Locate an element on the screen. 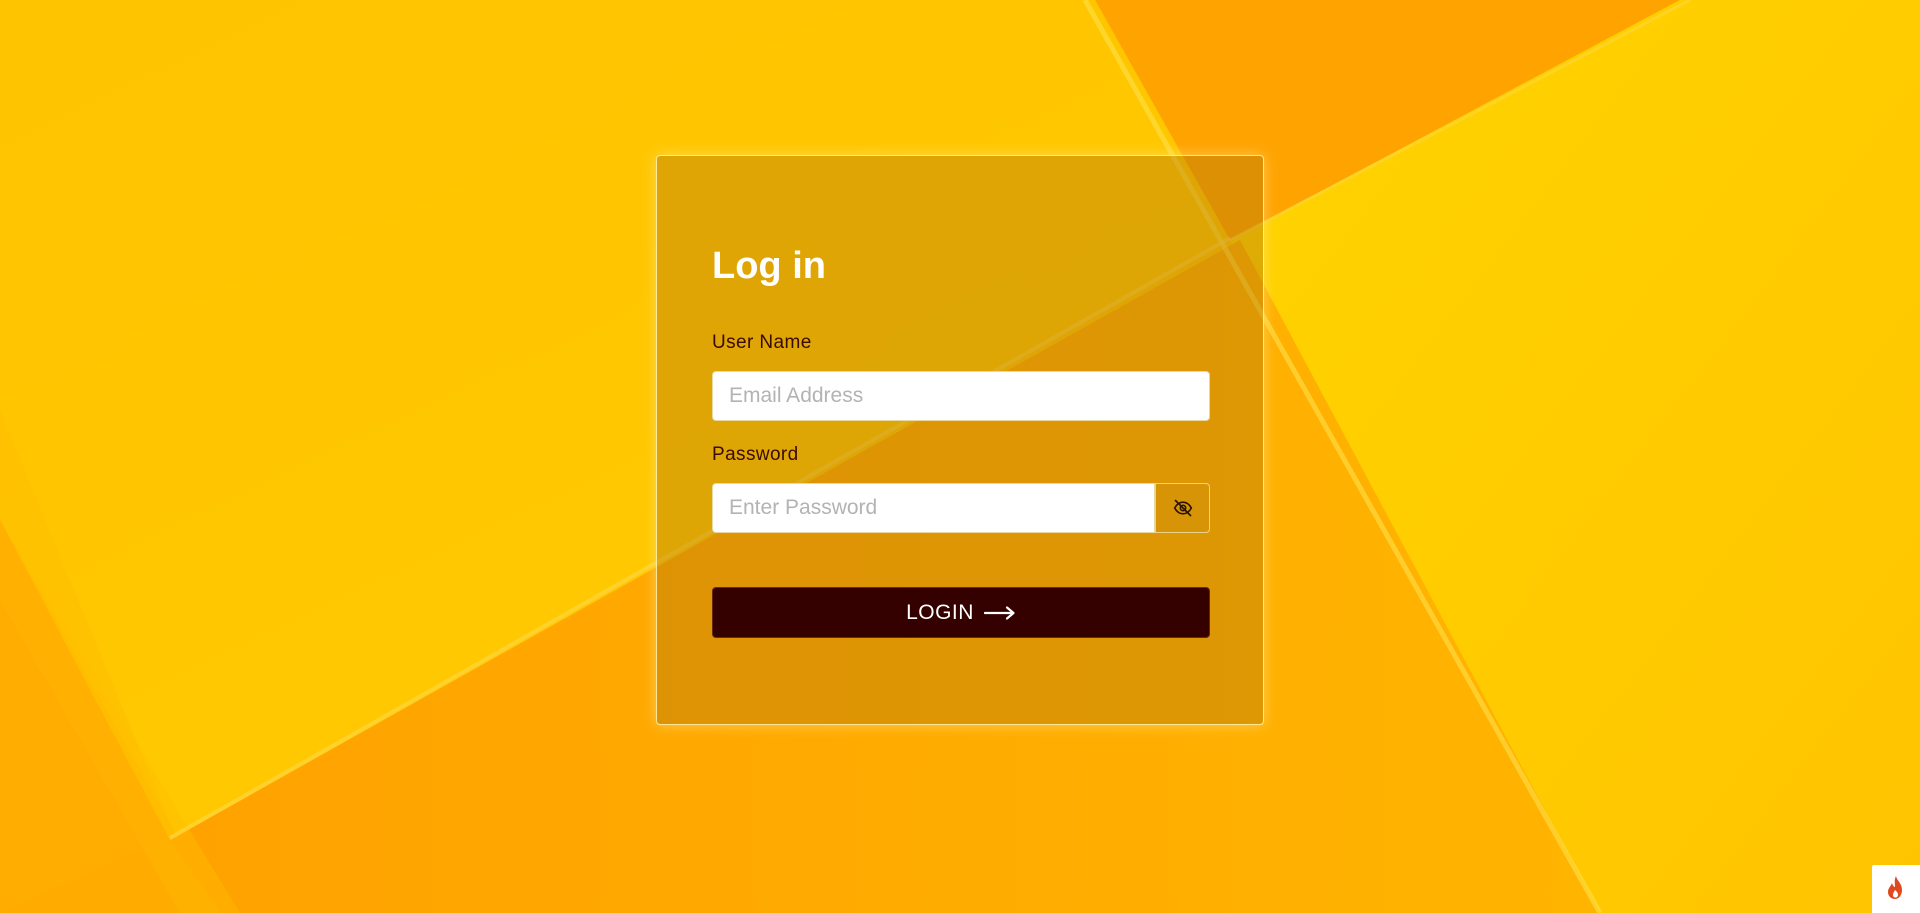  password-label: Password is located at coordinates (755, 454).